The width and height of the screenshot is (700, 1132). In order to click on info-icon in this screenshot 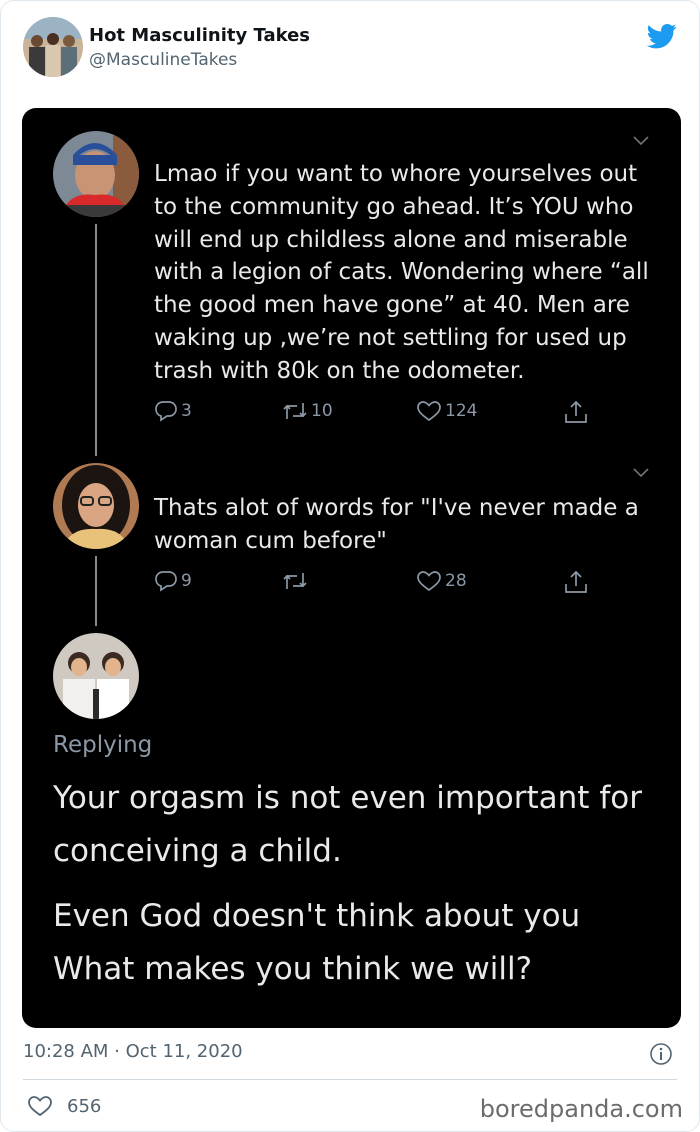, I will do `click(661, 1054)`.